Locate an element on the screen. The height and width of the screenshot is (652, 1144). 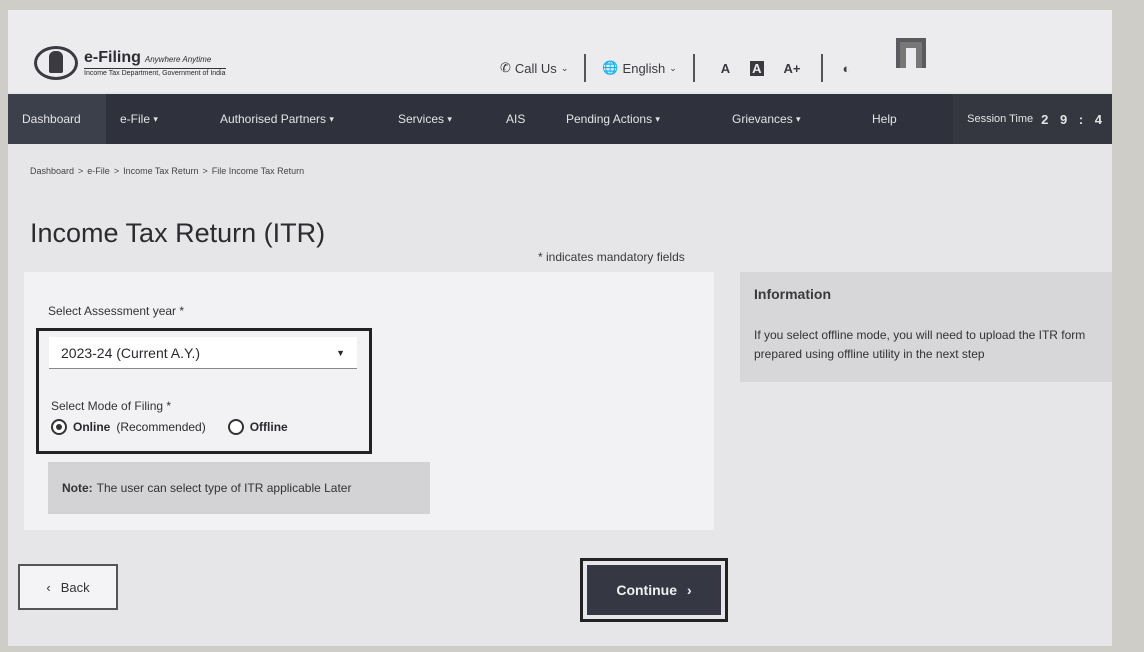
nav-label: Dashboard is located at coordinates (51, 119).